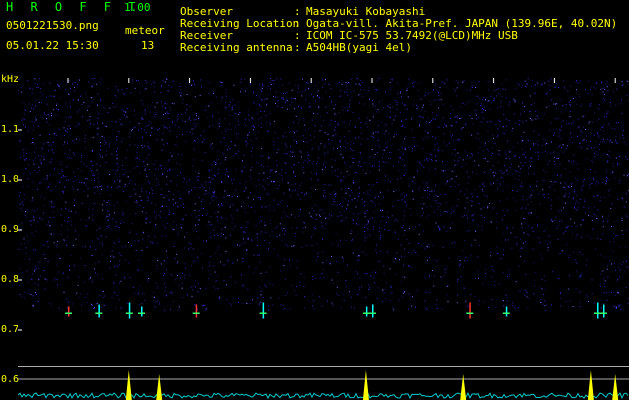 The image size is (629, 400). Describe the element at coordinates (10, 129) in the screenshot. I see `frequency-tick-label: 1.1` at that location.